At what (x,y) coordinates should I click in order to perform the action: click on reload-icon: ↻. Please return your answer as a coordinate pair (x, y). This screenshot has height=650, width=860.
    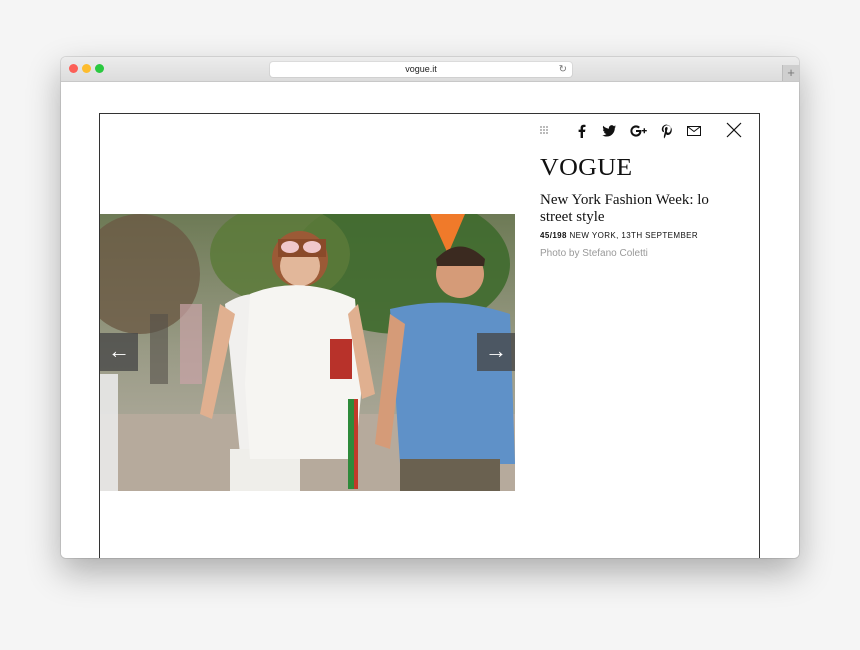
    Looking at the image, I should click on (563, 69).